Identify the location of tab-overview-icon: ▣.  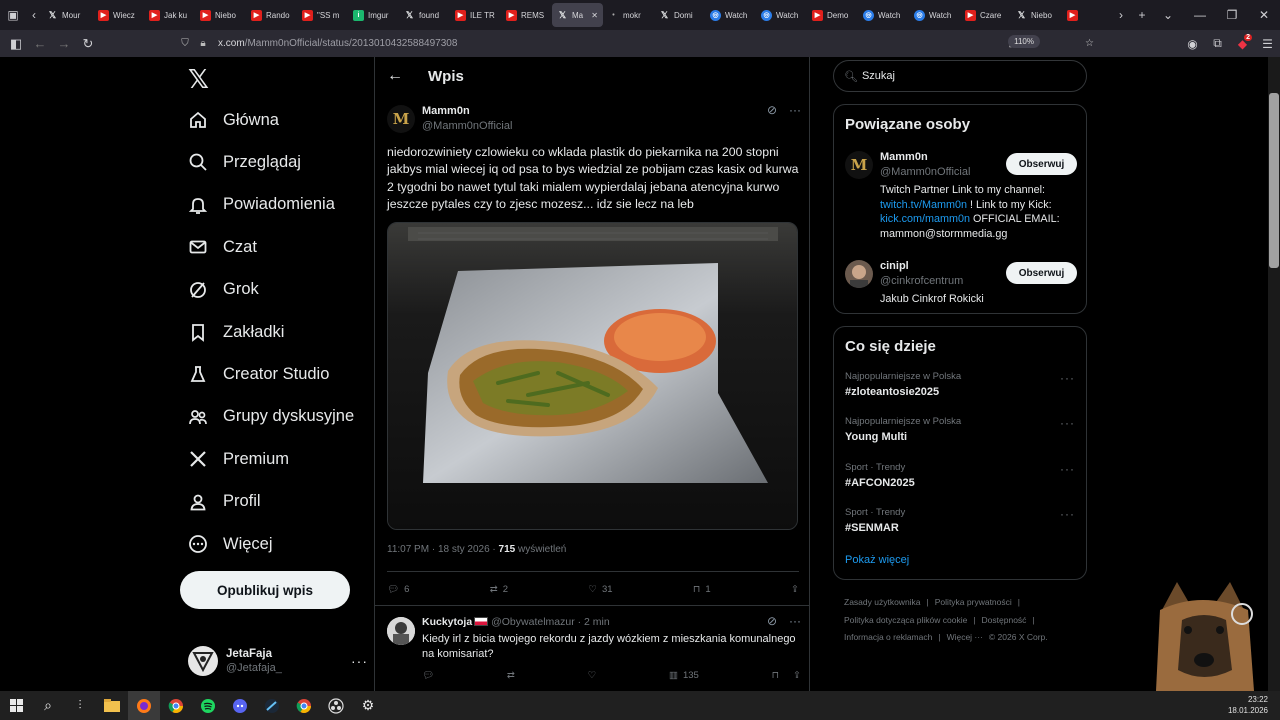
(13, 15).